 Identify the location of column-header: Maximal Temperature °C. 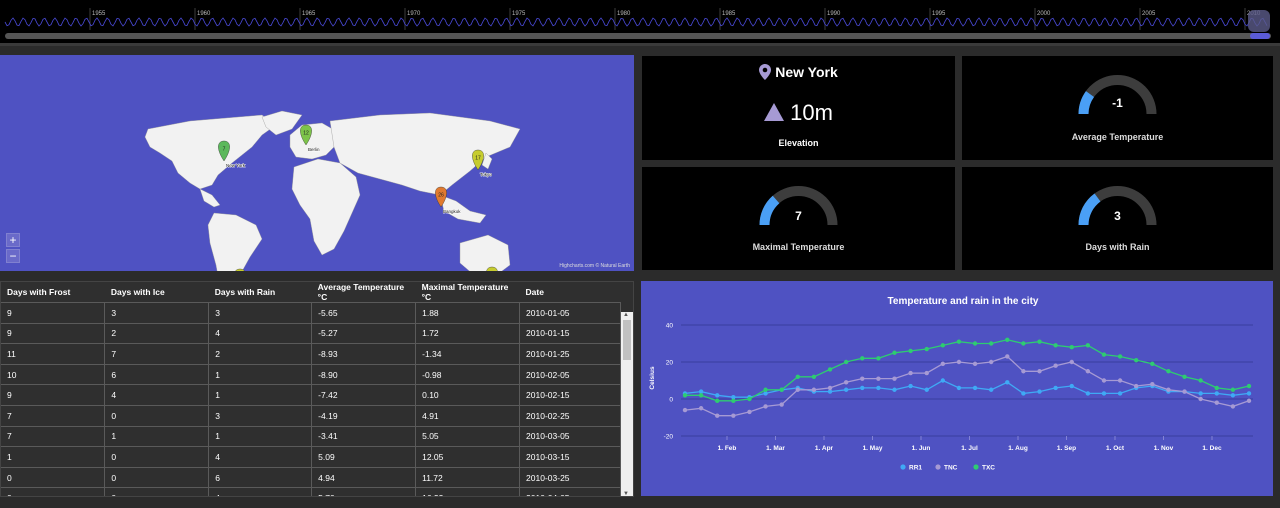
(467, 292).